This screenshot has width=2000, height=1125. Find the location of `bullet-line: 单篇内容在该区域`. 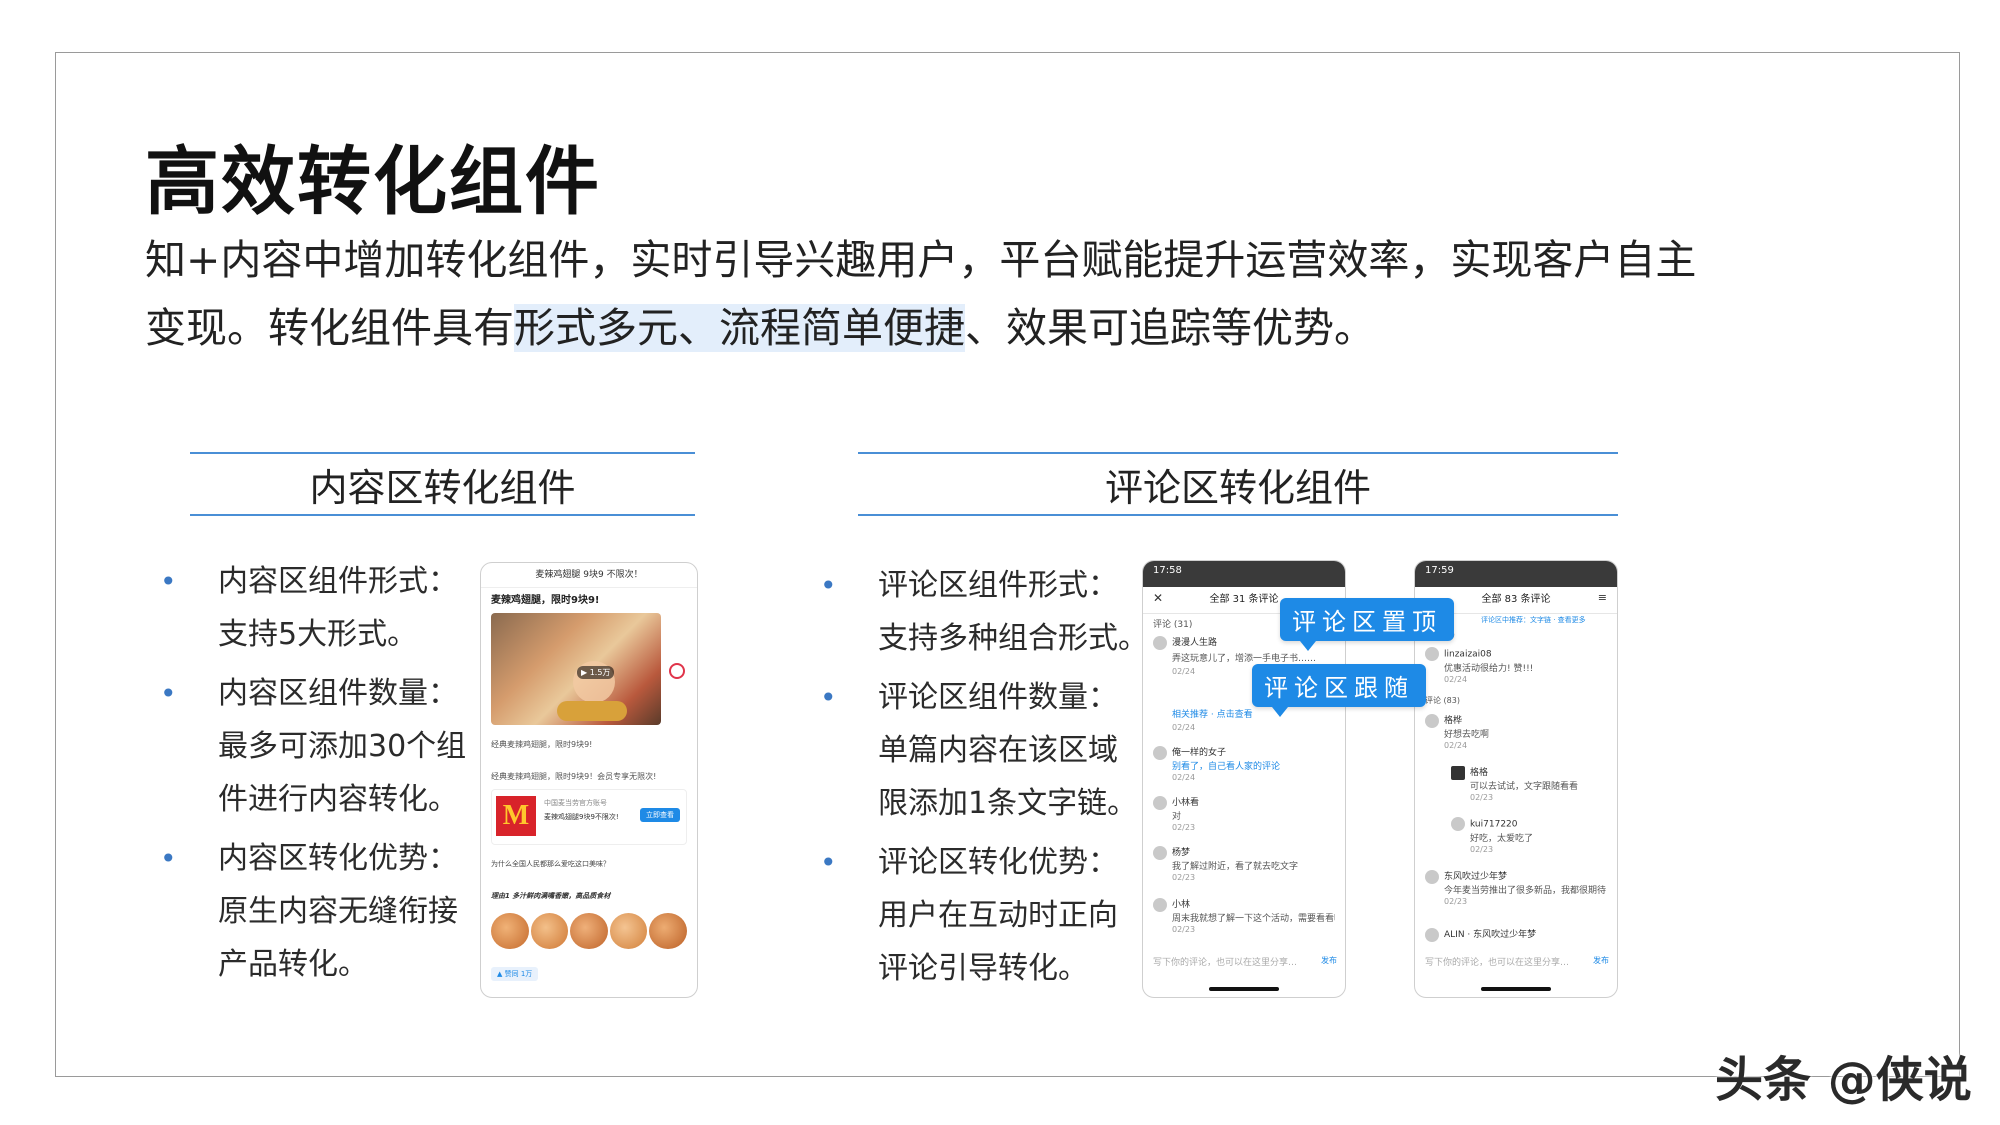

bullet-line: 单篇内容在该区域 is located at coordinates (998, 750).